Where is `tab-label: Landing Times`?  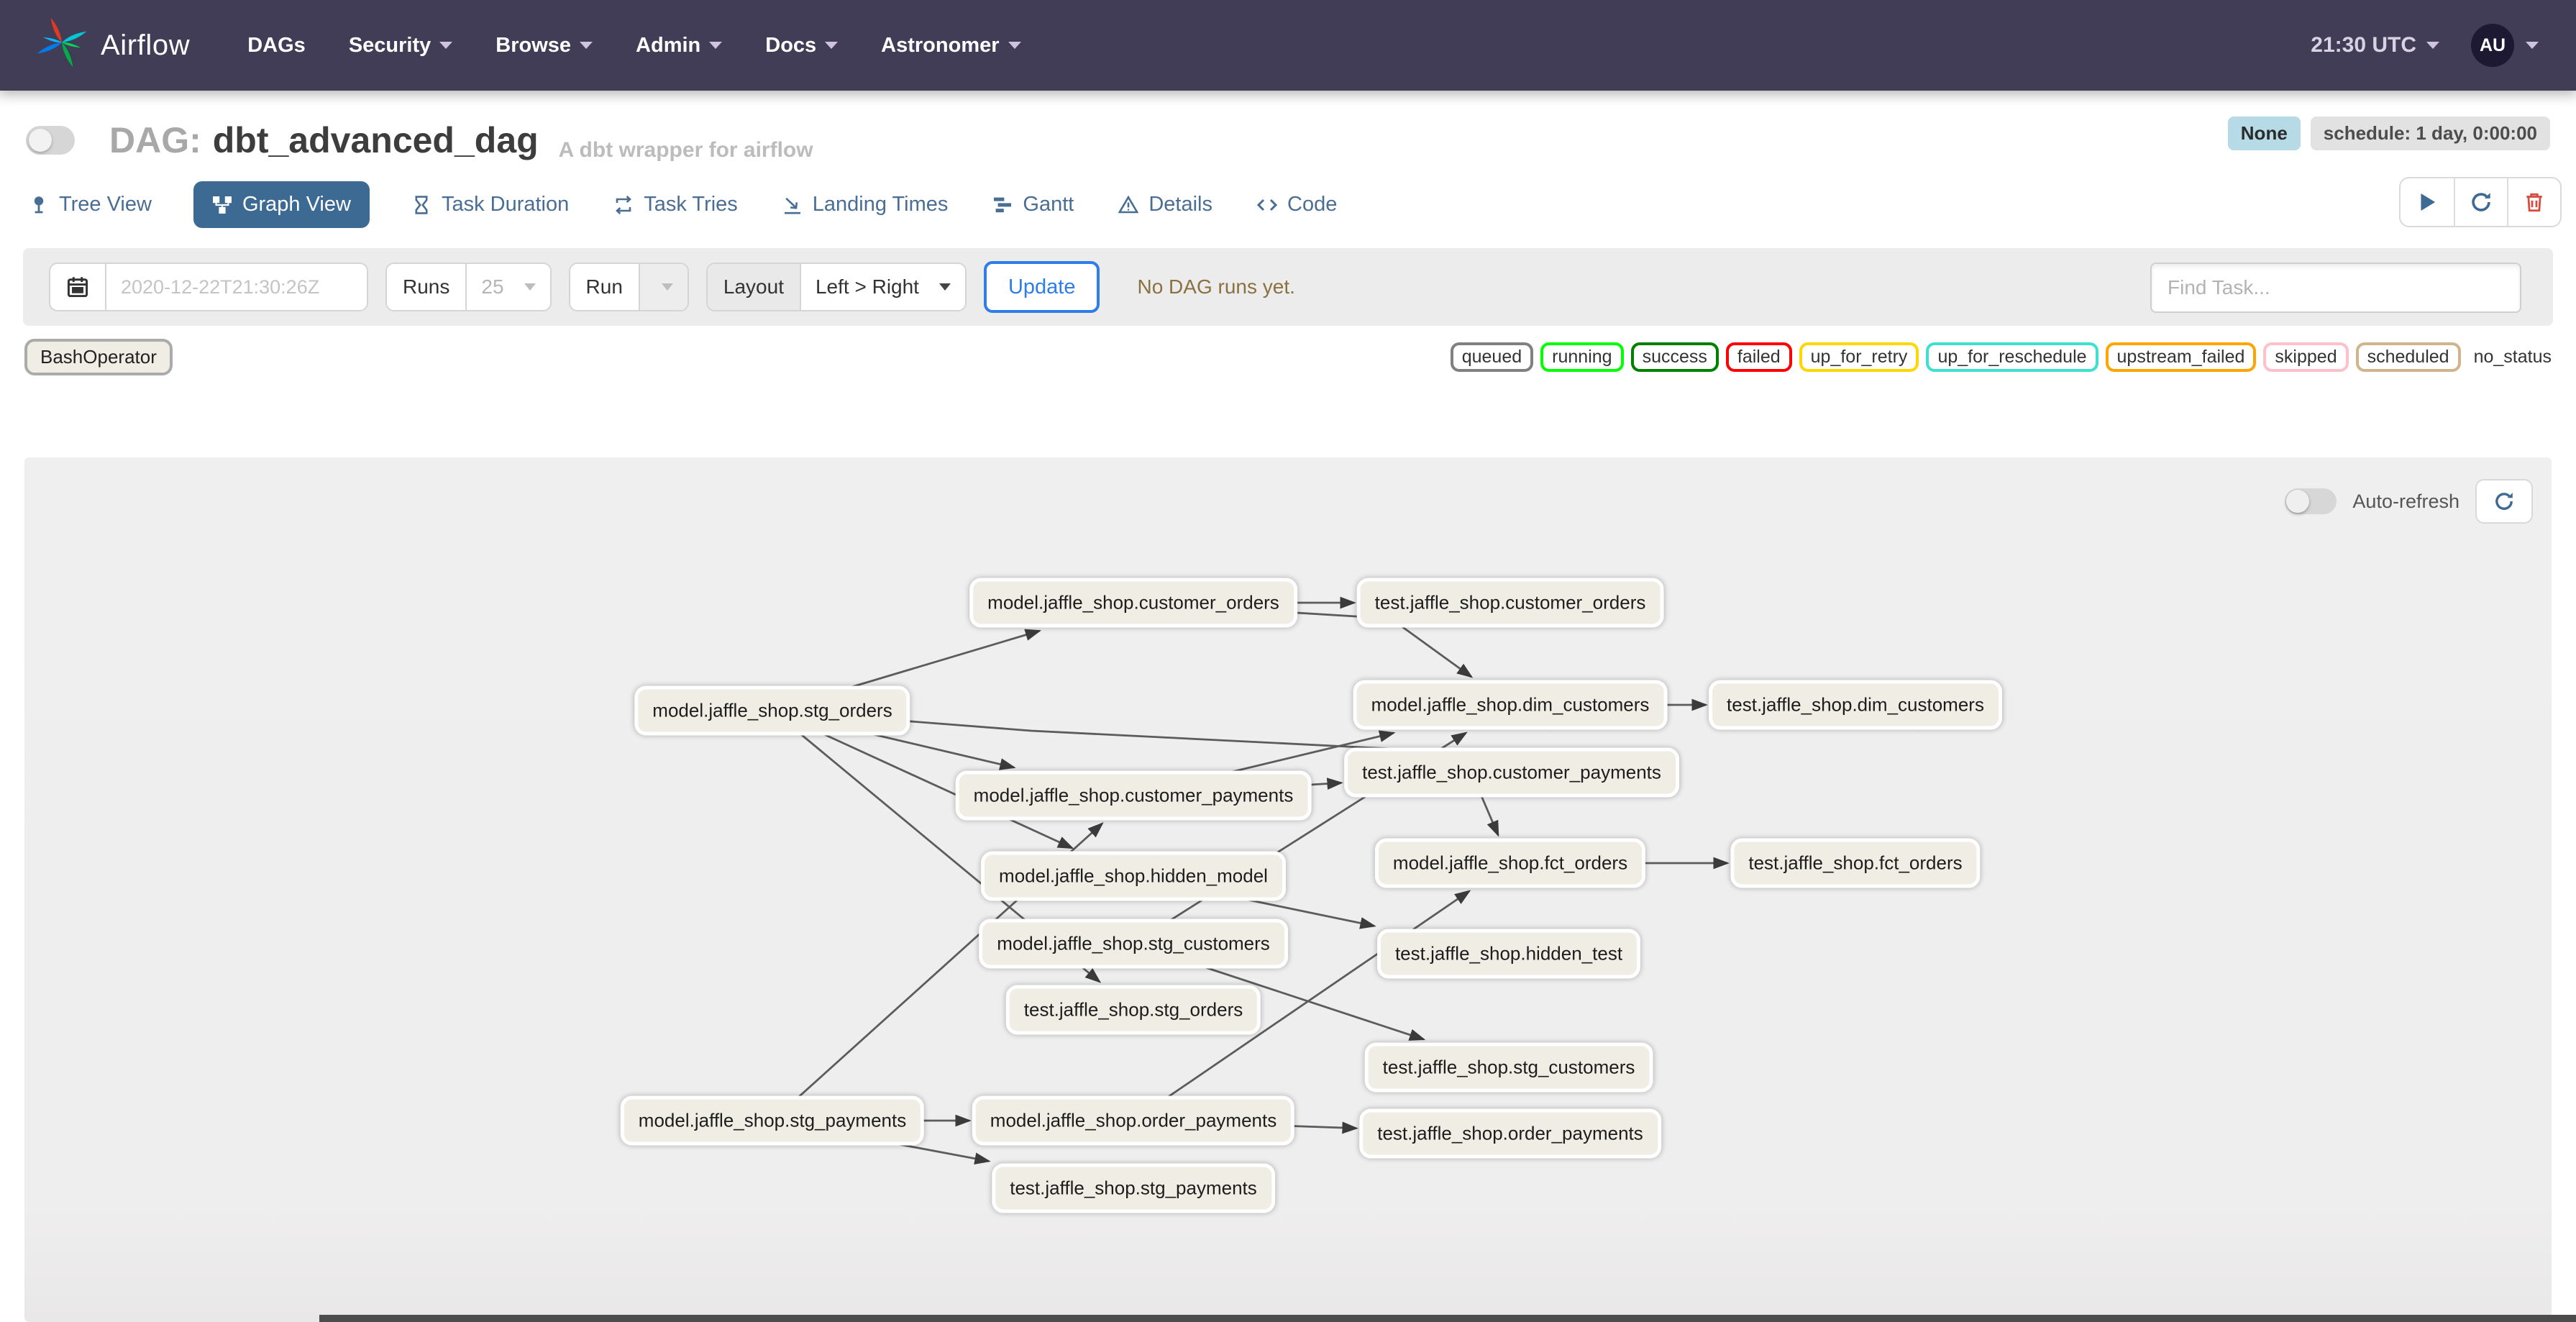 tab-label: Landing Times is located at coordinates (880, 205).